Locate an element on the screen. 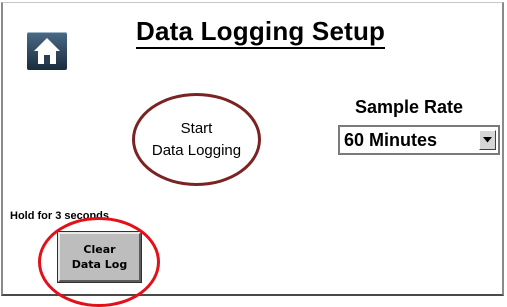  sample-rate-dropdown: 60 Minutes is located at coordinates (419, 140).